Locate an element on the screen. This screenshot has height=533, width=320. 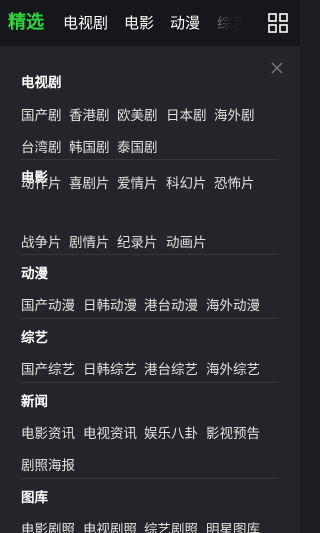
tab-anime: 动漫 is located at coordinates (185, 23).